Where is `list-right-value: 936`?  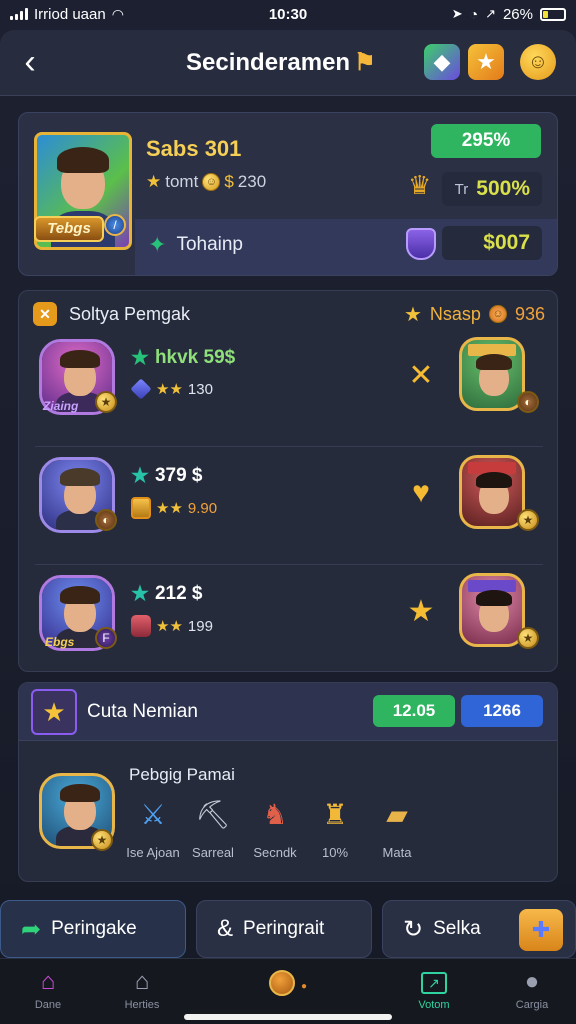 list-right-value: 936 is located at coordinates (529, 313).